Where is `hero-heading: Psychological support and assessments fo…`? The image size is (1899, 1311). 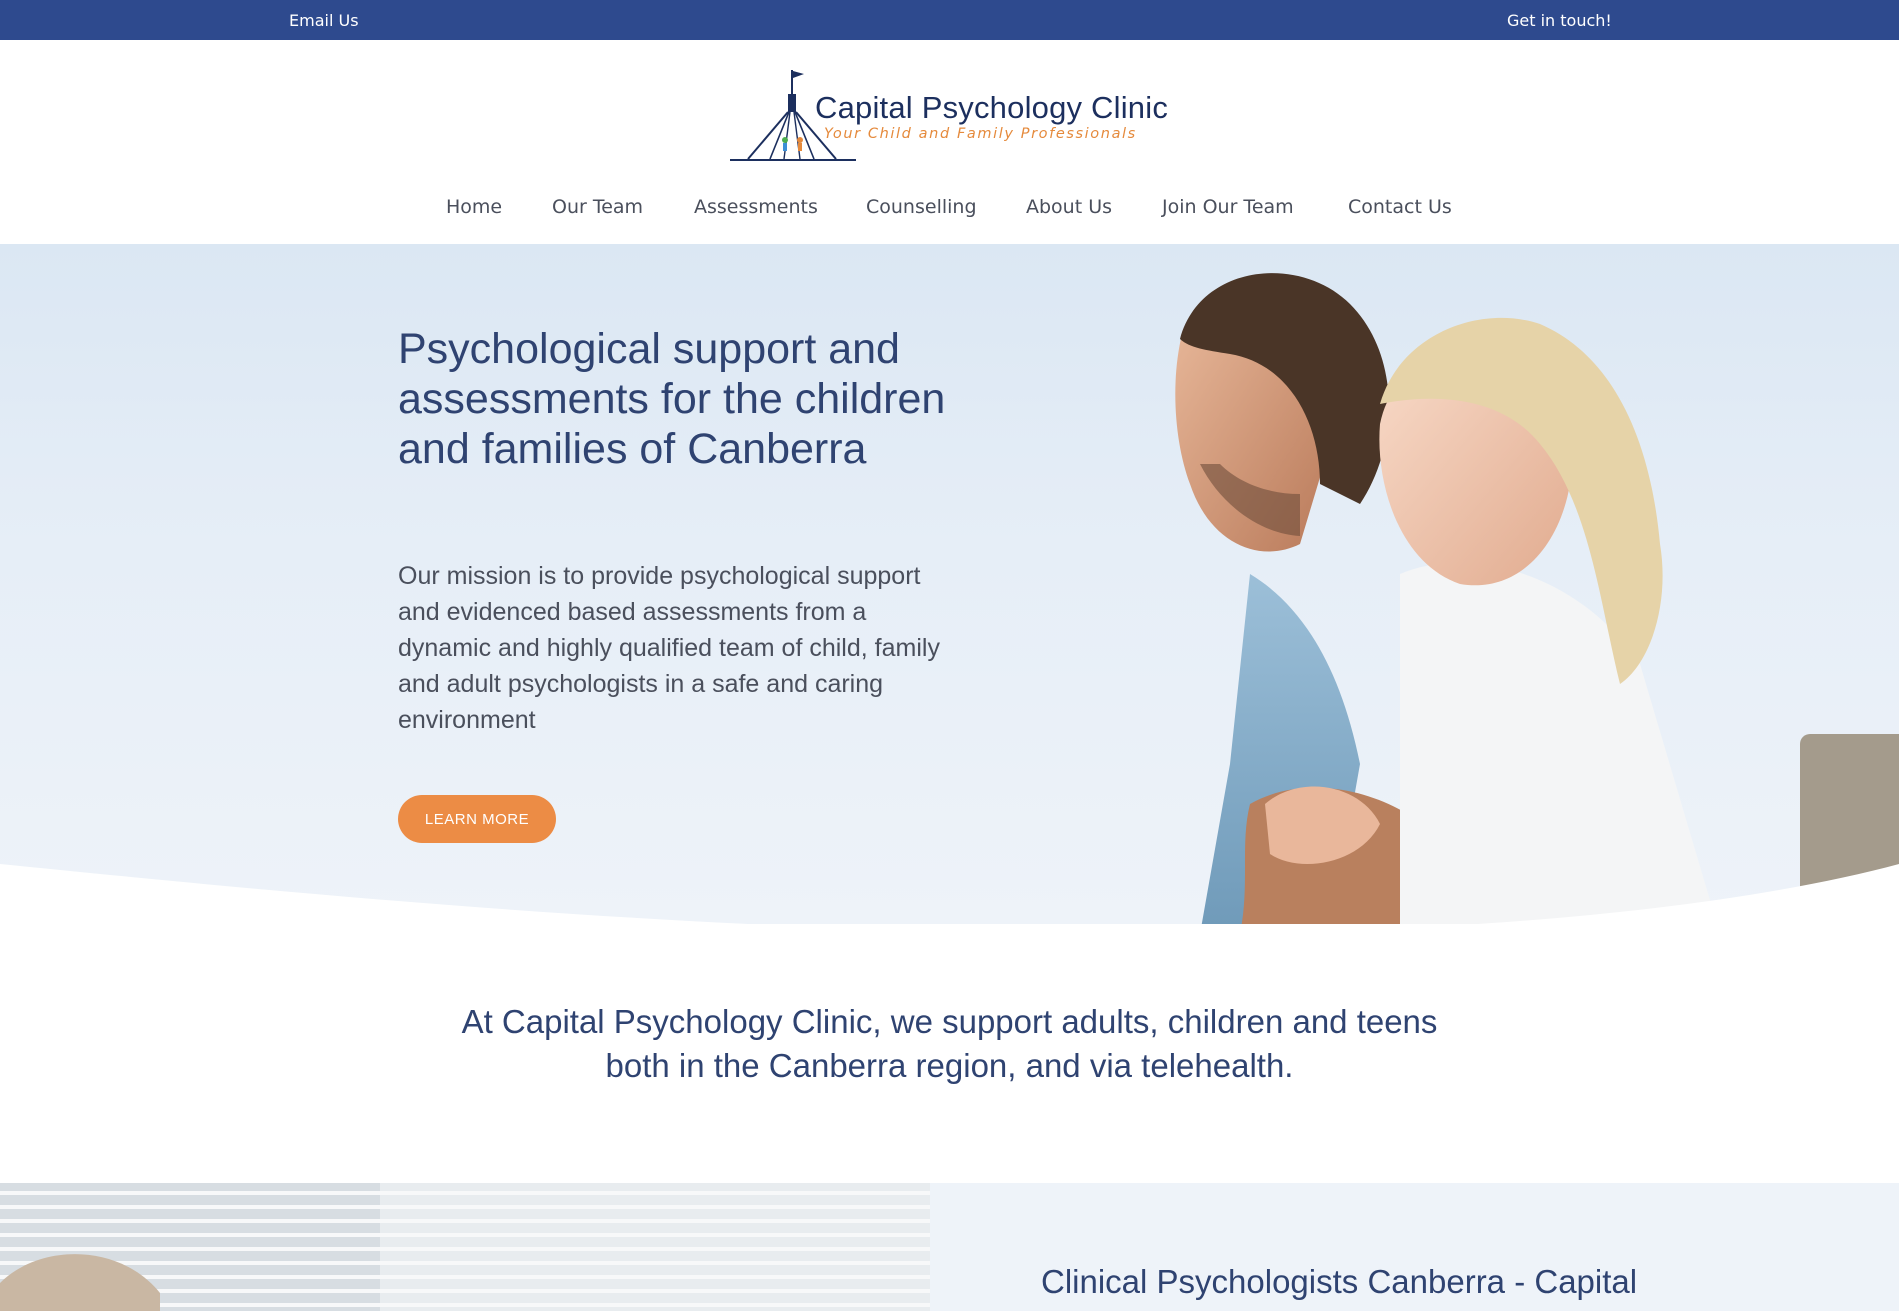
hero-heading: Psychological support and assessments fo… is located at coordinates (672, 399).